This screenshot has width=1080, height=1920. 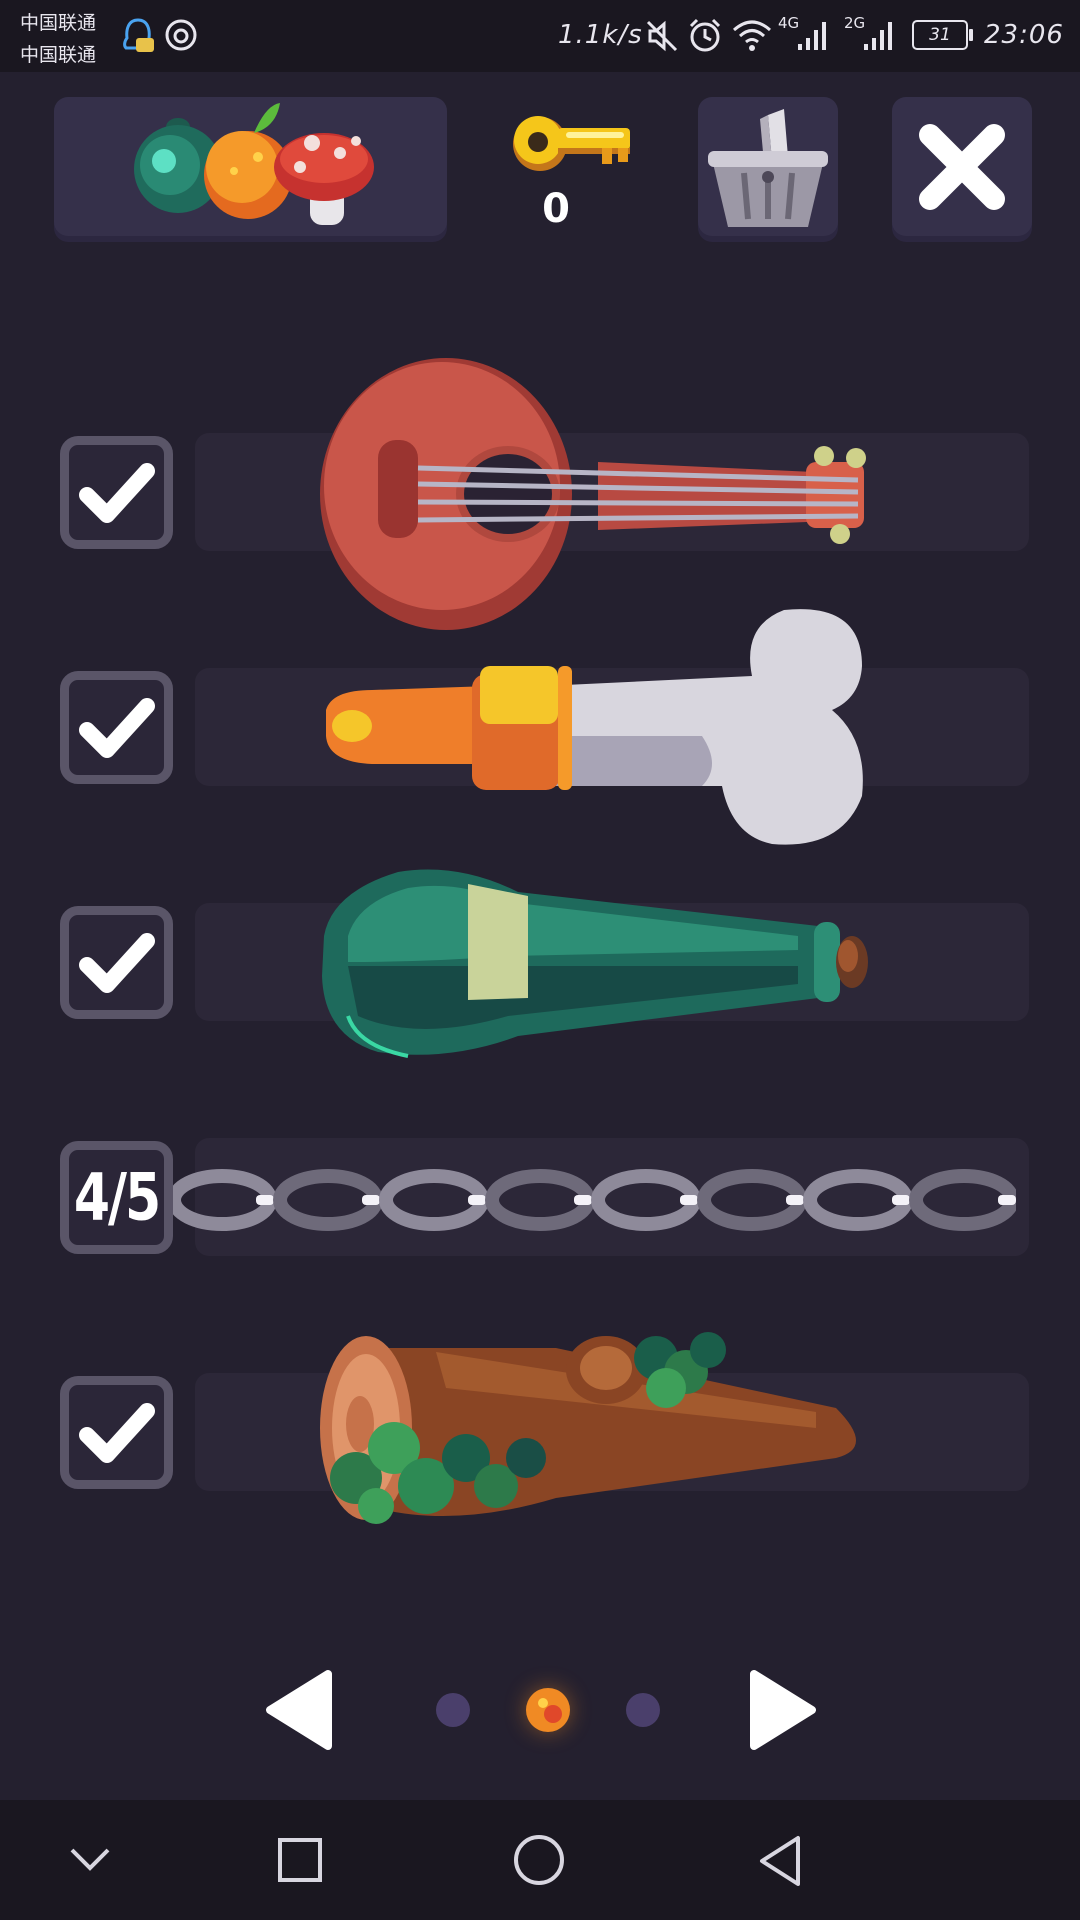 I want to click on item-checkbox-log, so click(x=116, y=1432).